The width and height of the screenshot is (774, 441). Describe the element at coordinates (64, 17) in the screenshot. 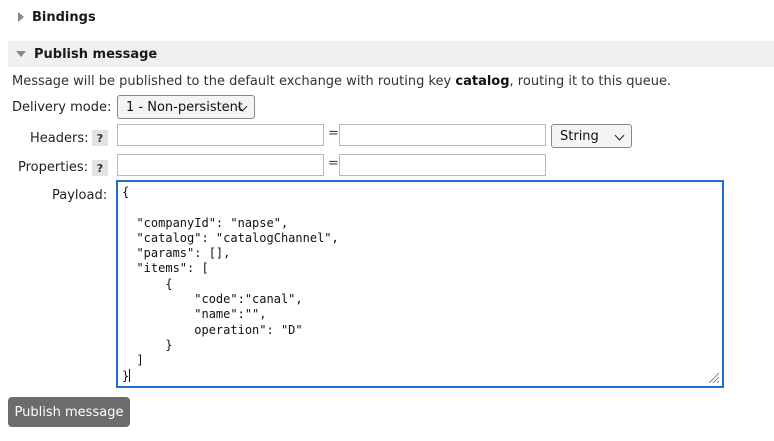

I see `bindings-title: Bindings` at that location.